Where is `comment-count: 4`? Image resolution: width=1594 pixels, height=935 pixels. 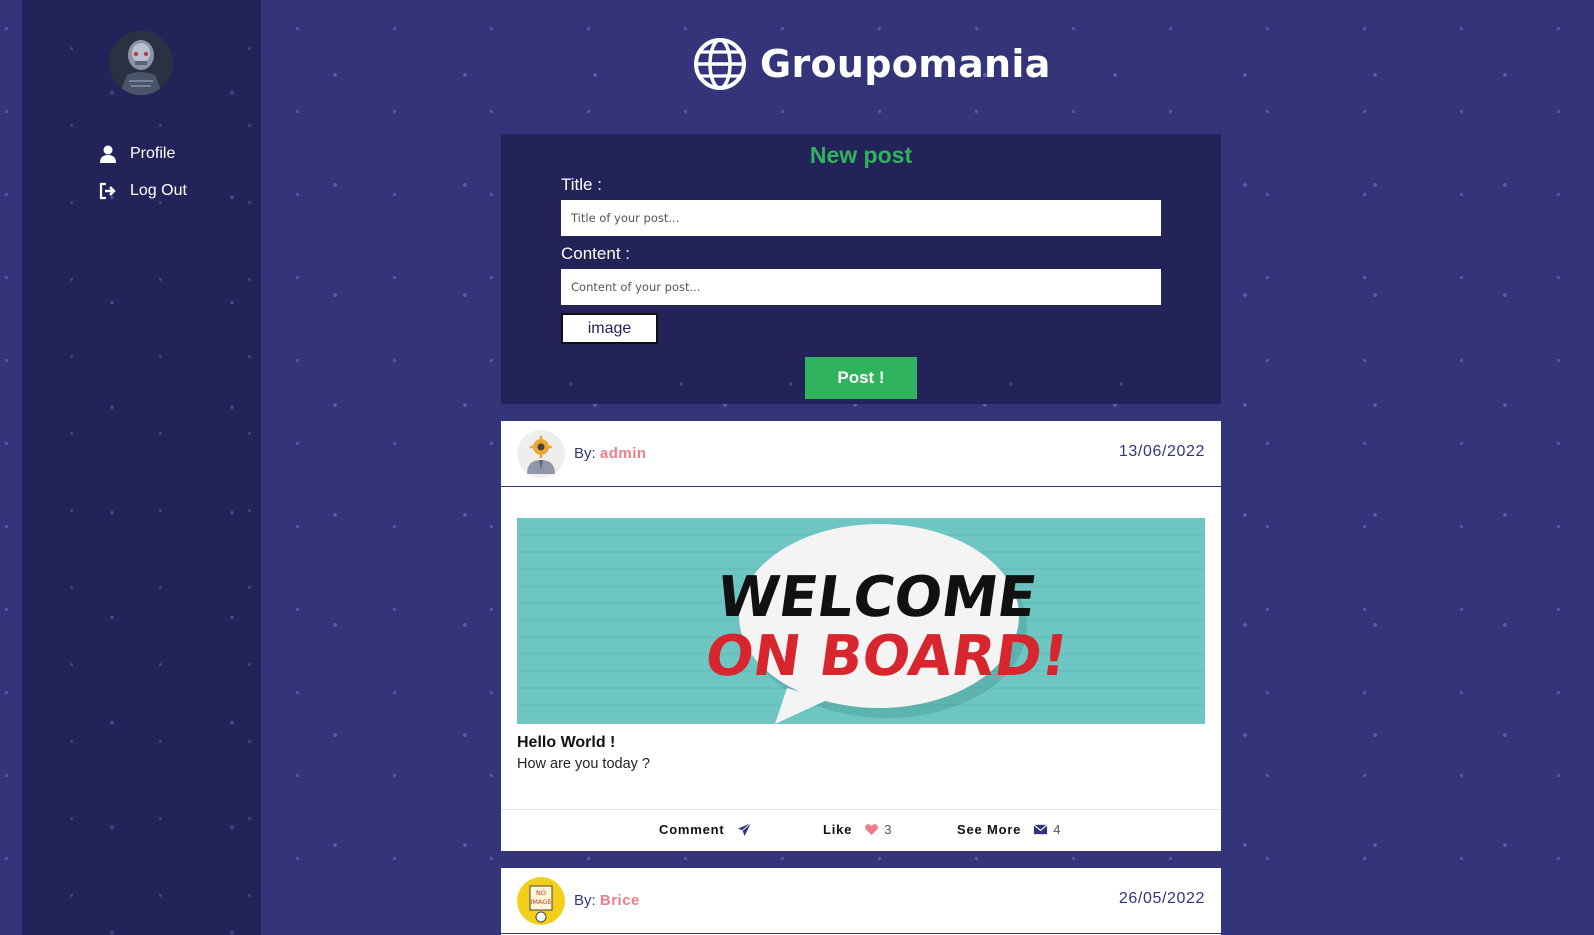 comment-count: 4 is located at coordinates (1057, 829).